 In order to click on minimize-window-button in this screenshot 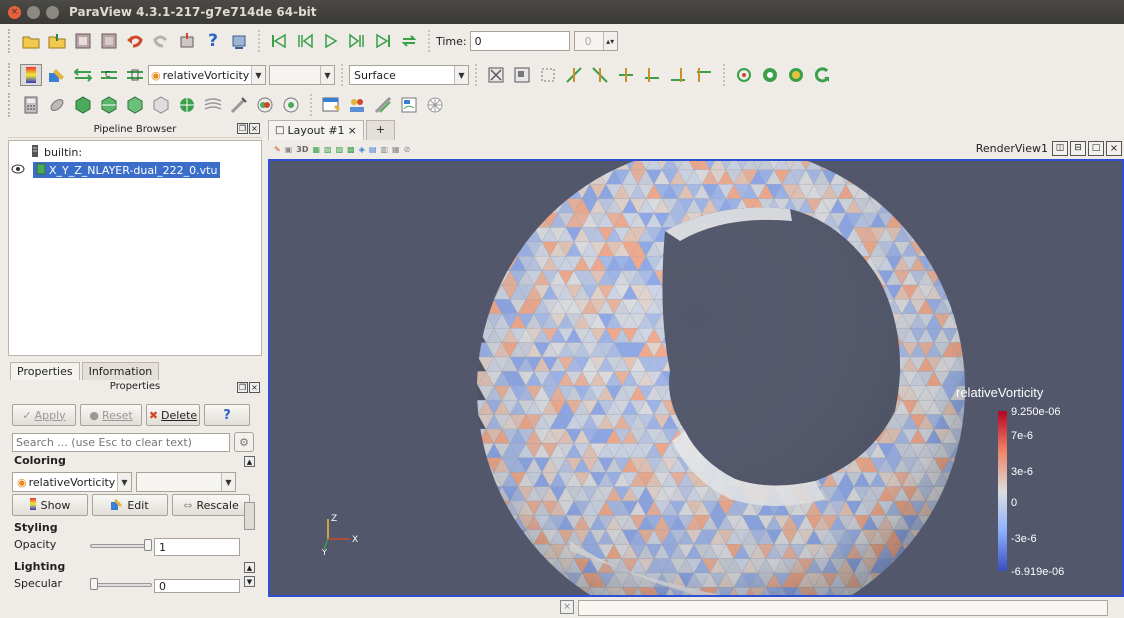, I will do `click(33, 12)`.